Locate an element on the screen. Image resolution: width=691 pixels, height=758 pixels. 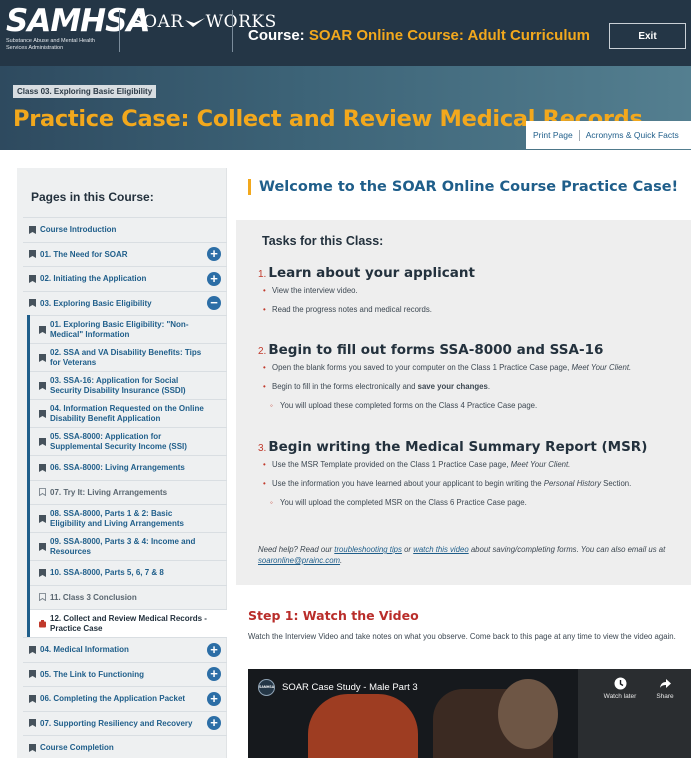
sidebar-item: 06. Completing the Application Packet + is located at coordinates (125, 698).